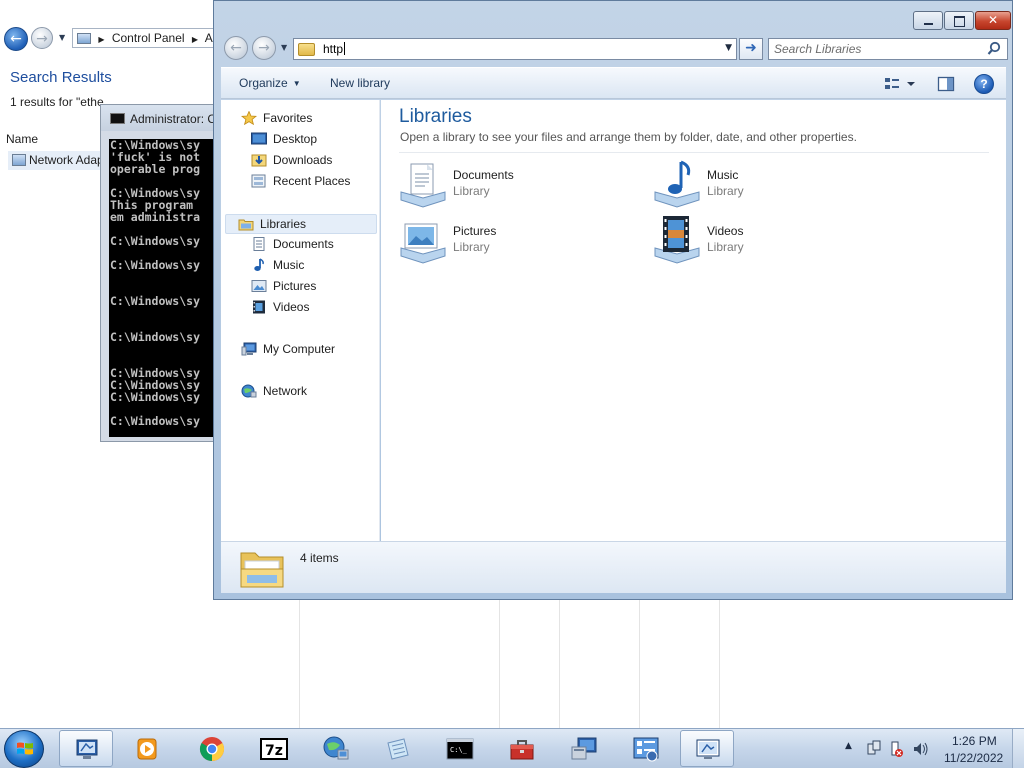 The height and width of the screenshot is (768, 1024). Describe the element at coordinates (22, 139) in the screenshot. I see `column-header-name: Name` at that location.